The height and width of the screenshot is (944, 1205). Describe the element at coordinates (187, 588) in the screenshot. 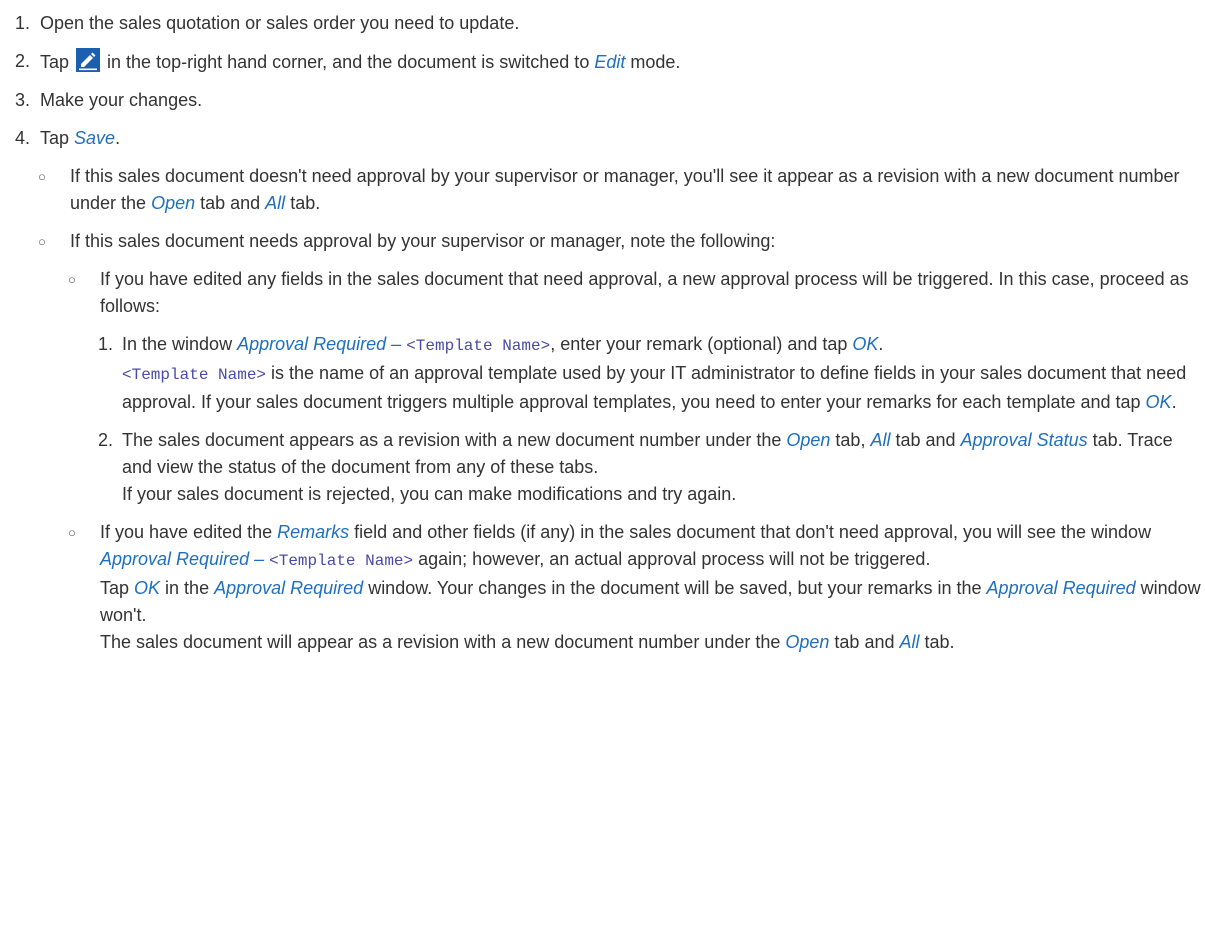

I see `text-part: in the` at that location.